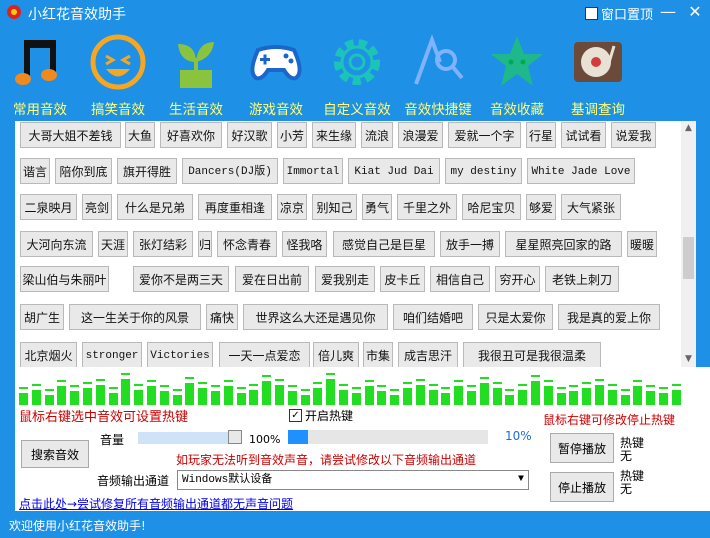 The image size is (710, 538). Describe the element at coordinates (180, 354) in the screenshot. I see `sound-button: Victories` at that location.